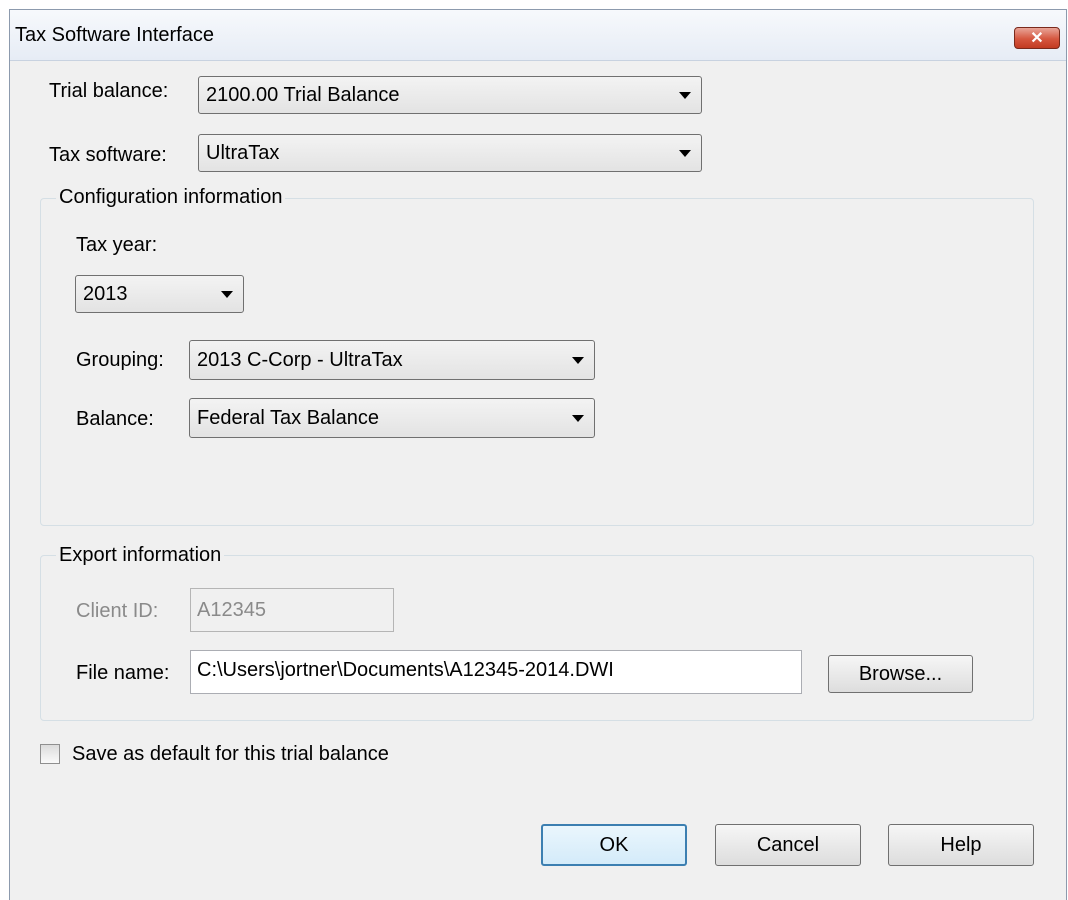 This screenshot has width=1068, height=900. I want to click on balance-select: Federal Tax Balance, so click(392, 418).